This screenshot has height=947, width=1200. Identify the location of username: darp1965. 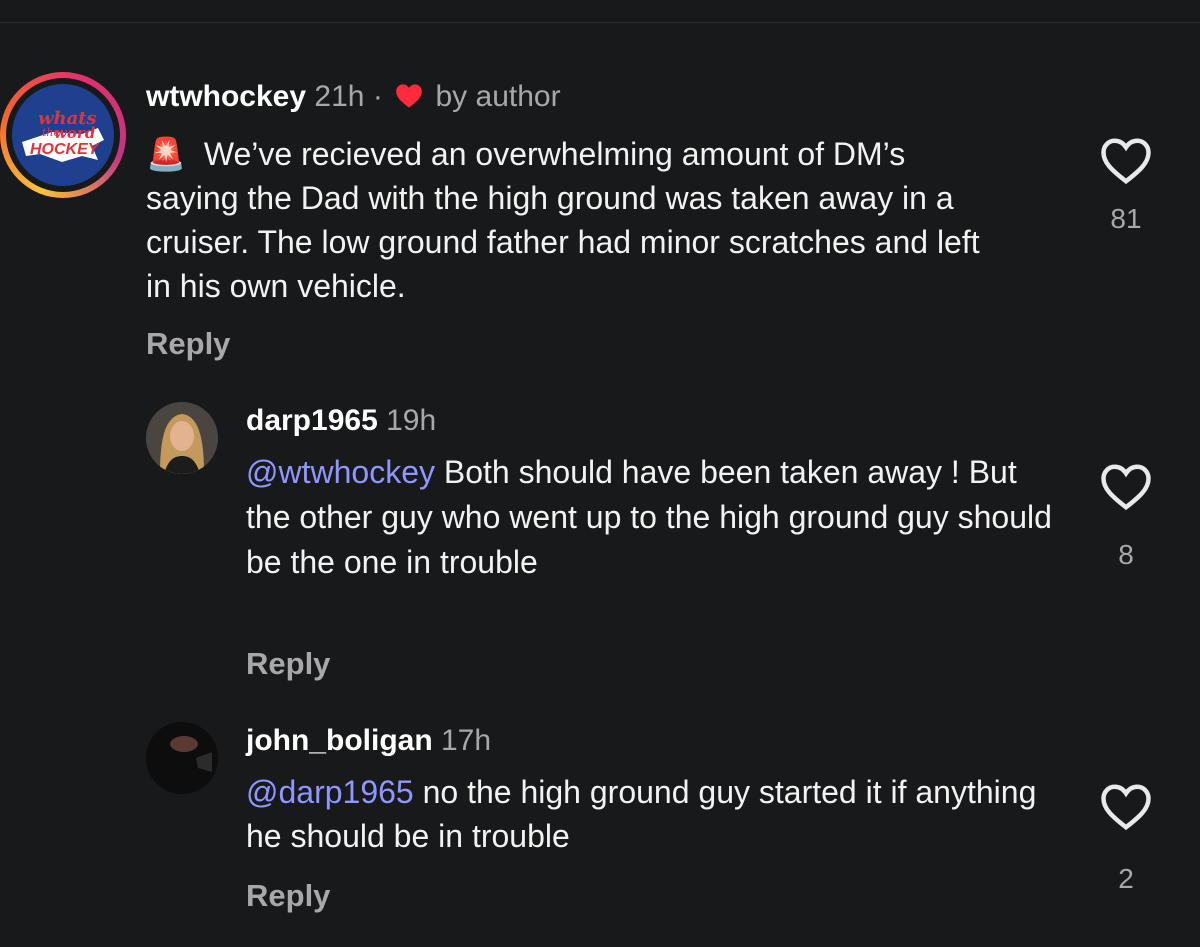
(312, 420).